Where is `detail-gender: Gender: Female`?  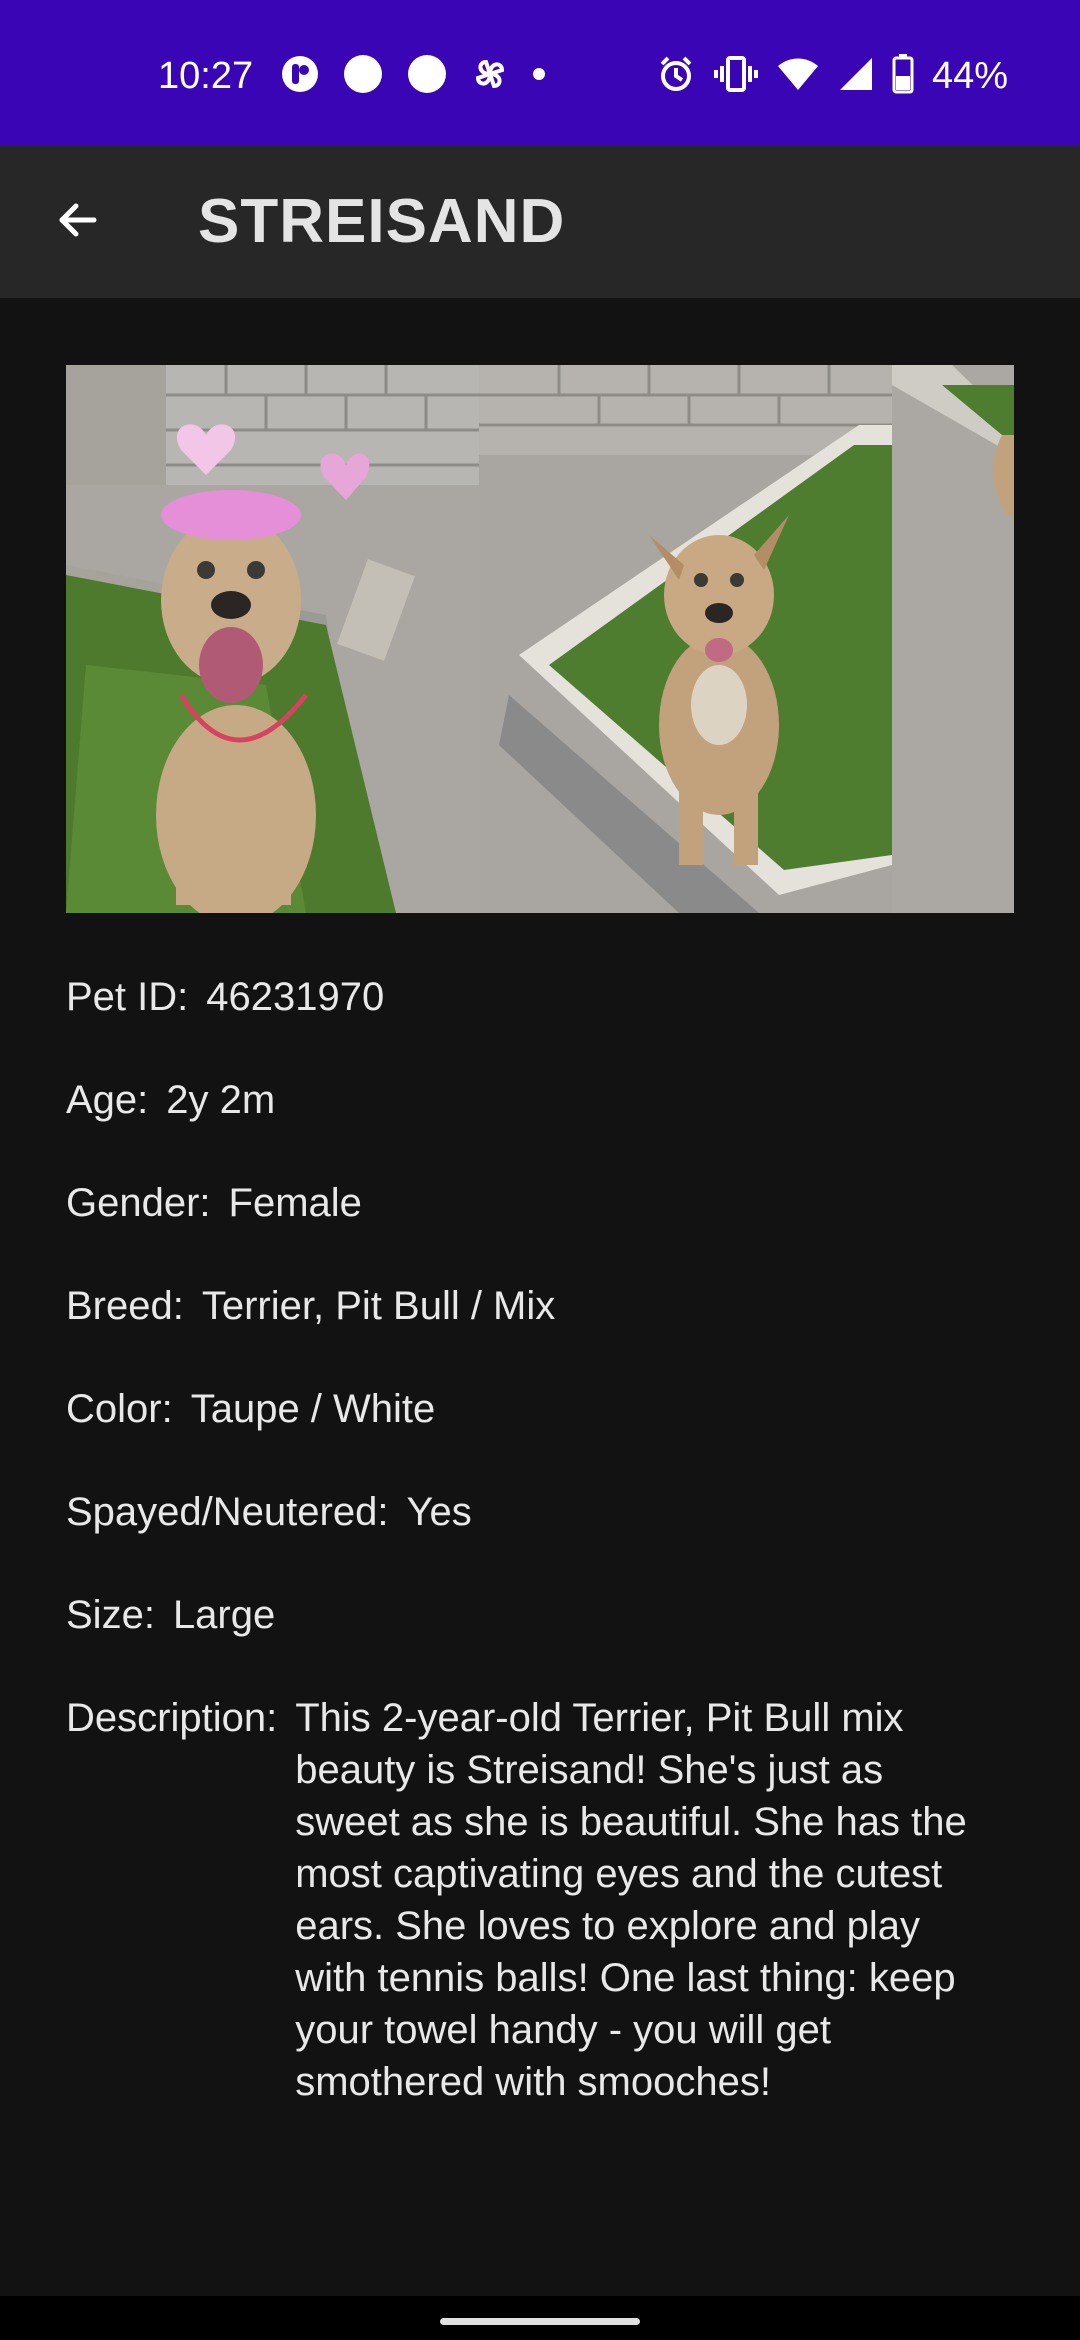 detail-gender: Gender: Female is located at coordinates (546, 1215).